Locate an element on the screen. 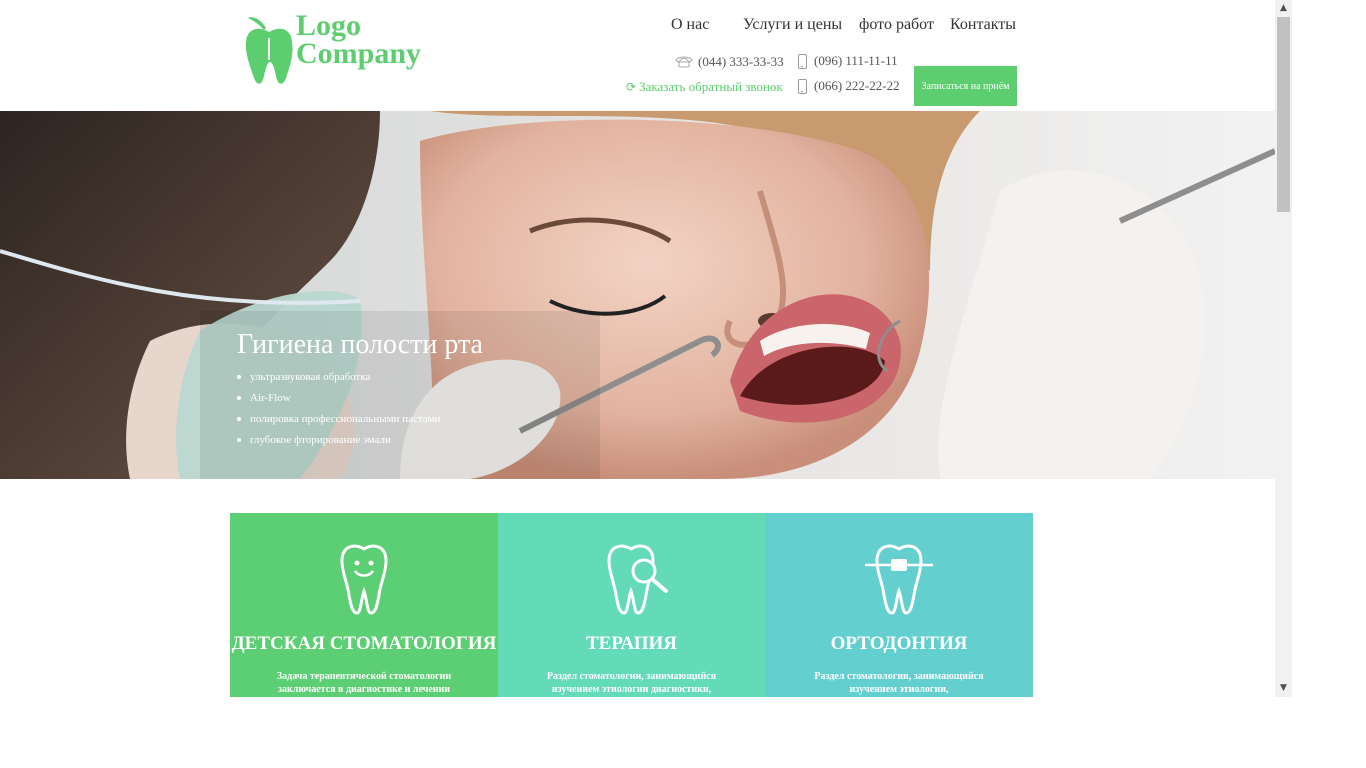  callback-link: ⟳ Заказать обратный звонок is located at coordinates (704, 87).